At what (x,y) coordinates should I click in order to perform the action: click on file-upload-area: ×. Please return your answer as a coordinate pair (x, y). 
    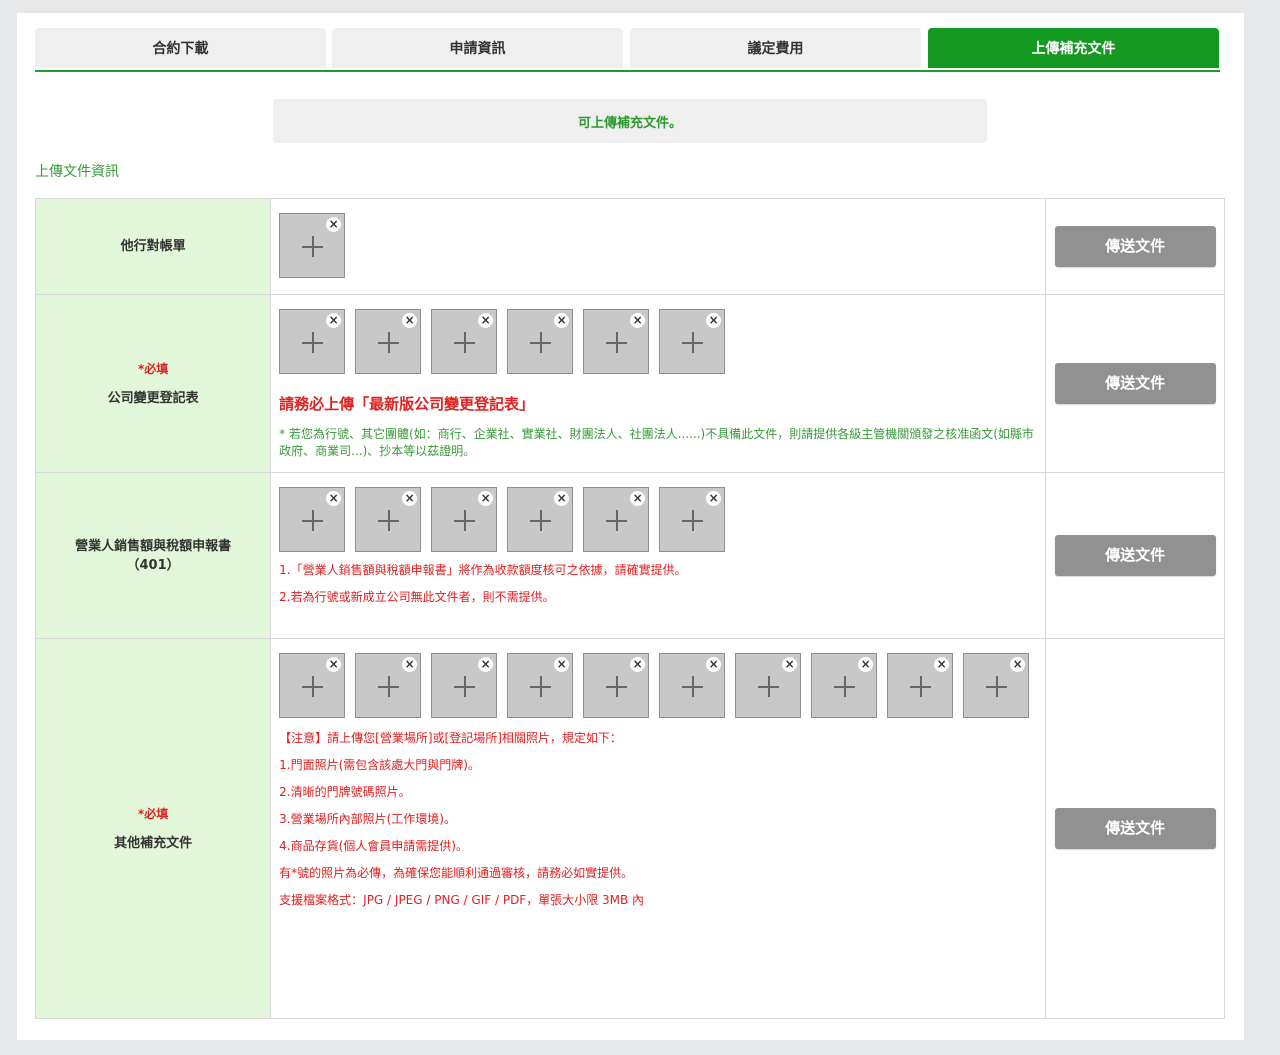
    Looking at the image, I should click on (658, 246).